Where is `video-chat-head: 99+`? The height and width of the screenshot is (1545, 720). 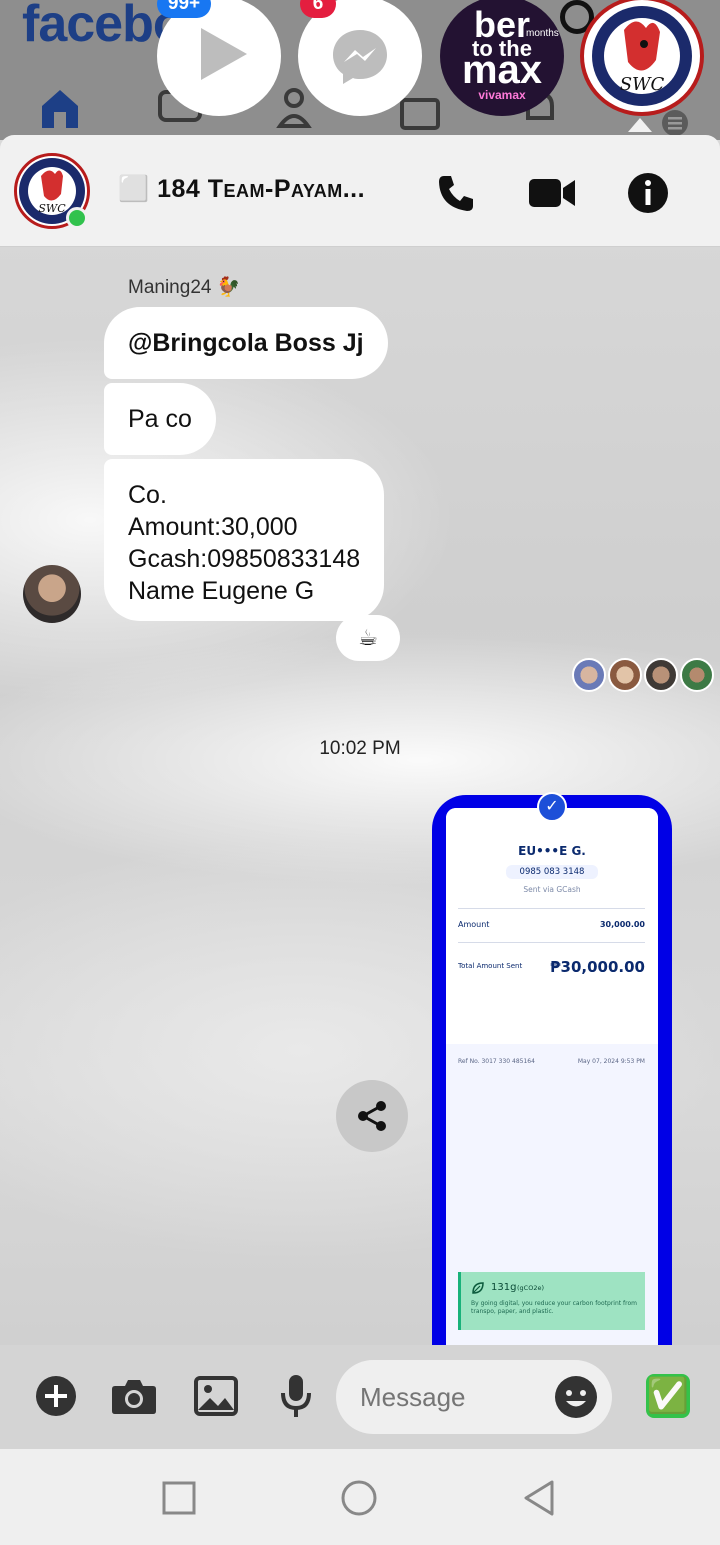 video-chat-head: 99+ is located at coordinates (219, 58).